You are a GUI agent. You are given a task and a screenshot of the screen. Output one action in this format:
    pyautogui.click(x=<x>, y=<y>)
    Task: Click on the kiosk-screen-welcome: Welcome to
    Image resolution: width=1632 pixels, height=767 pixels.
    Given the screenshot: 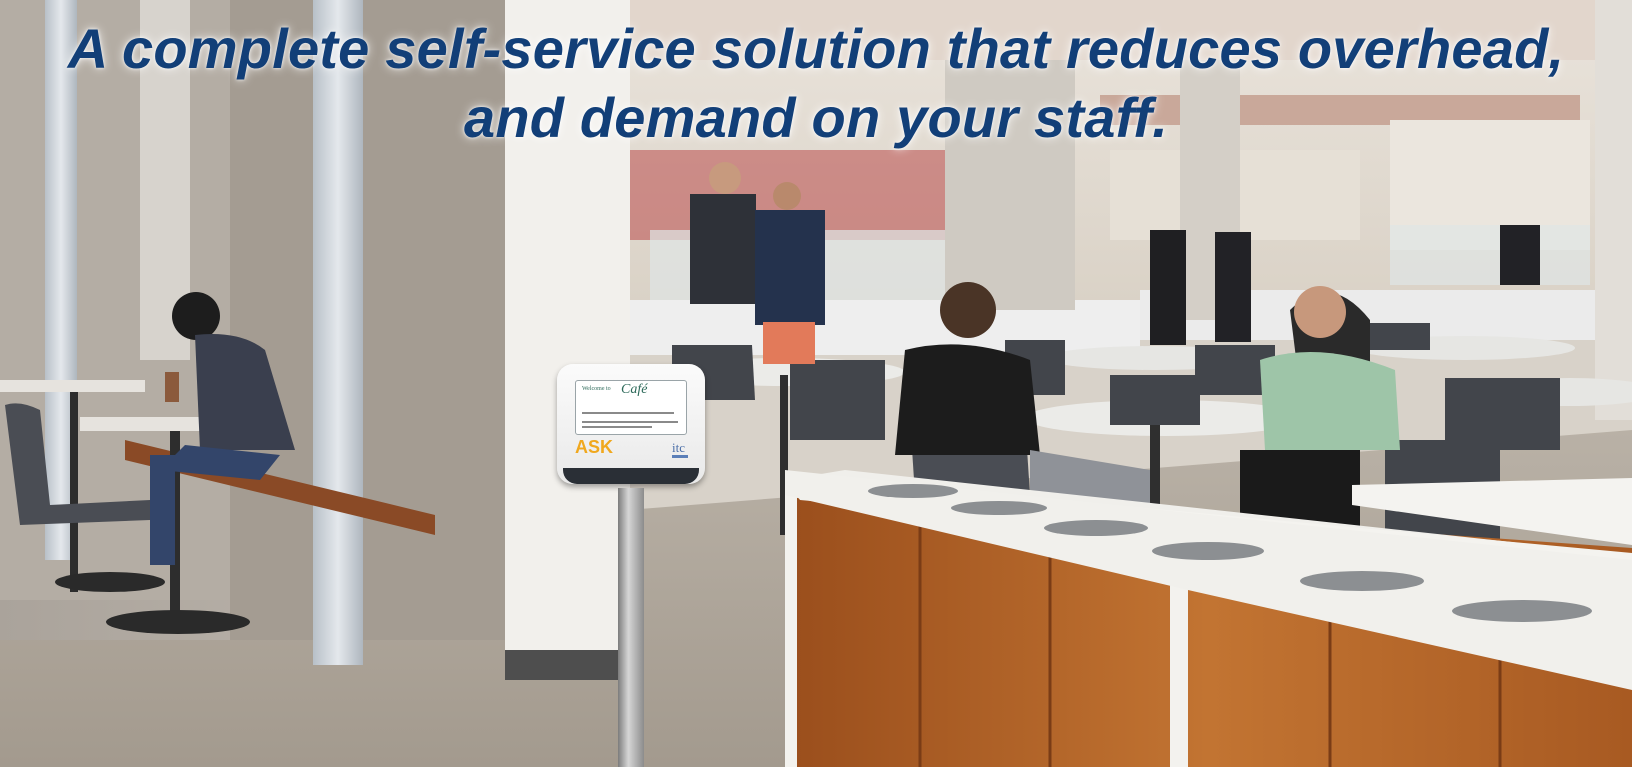 What is the action you would take?
    pyautogui.click(x=596, y=389)
    